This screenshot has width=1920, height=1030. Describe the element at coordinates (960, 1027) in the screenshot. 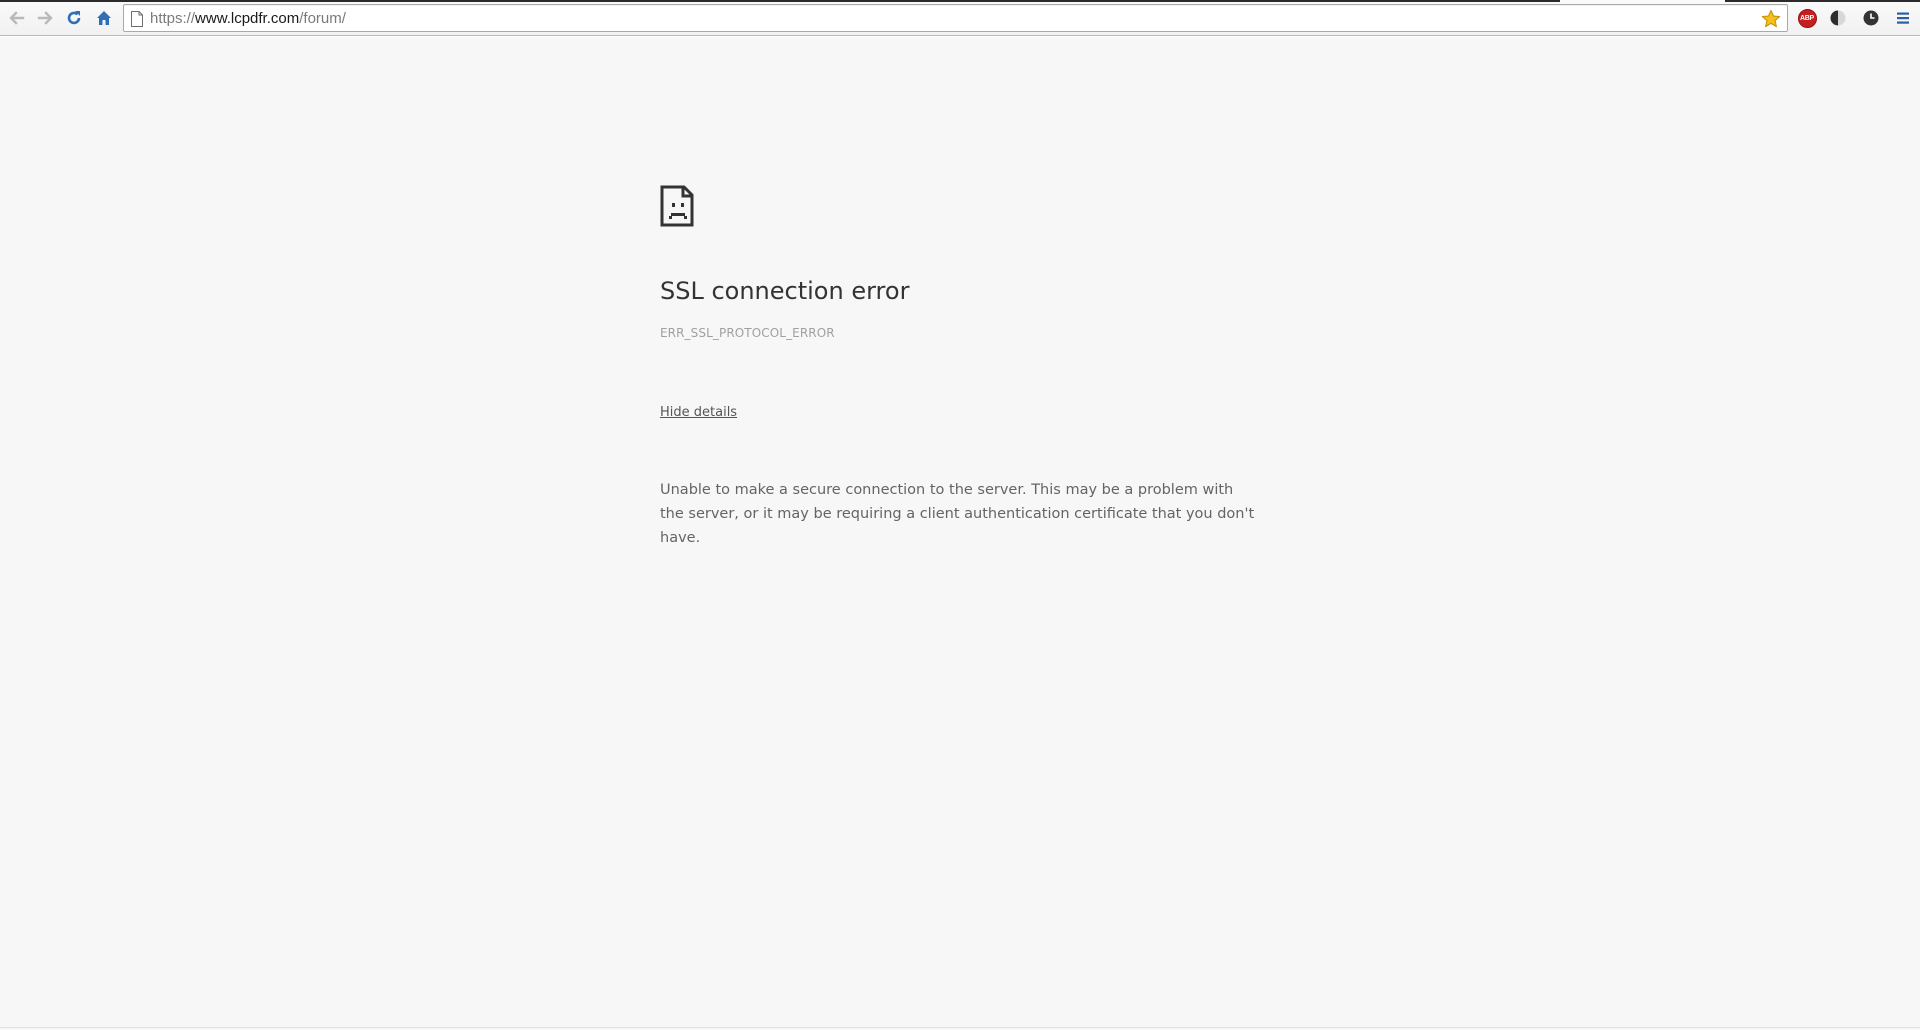

I see `bottom-divider` at that location.